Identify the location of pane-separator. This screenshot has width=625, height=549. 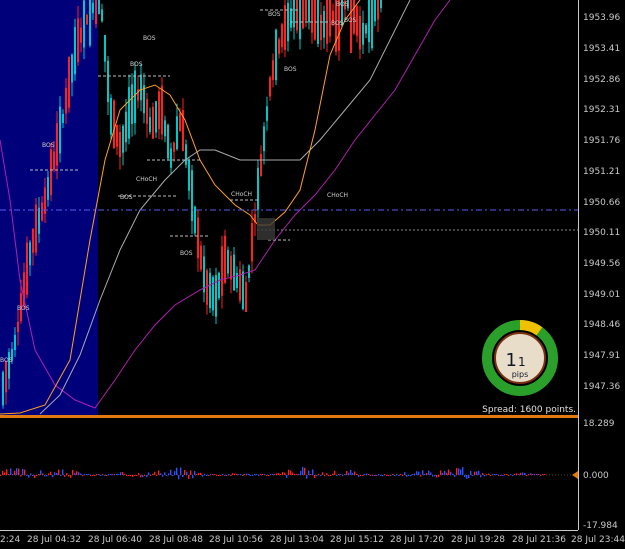
(289, 416).